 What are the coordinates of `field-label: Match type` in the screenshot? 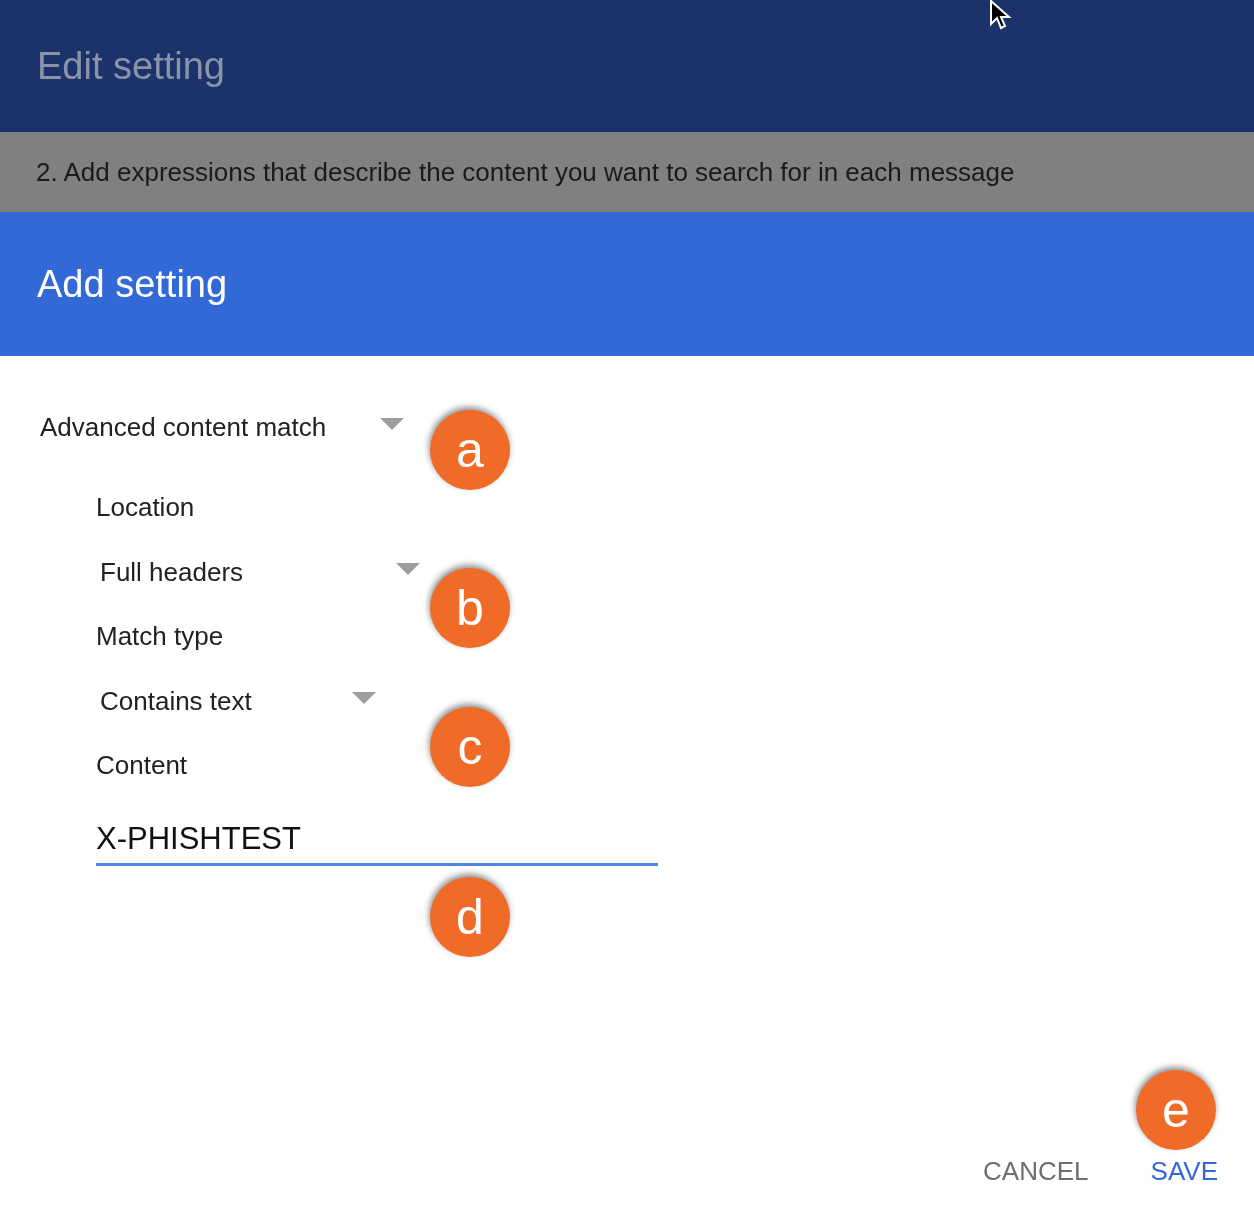 It's located at (160, 636).